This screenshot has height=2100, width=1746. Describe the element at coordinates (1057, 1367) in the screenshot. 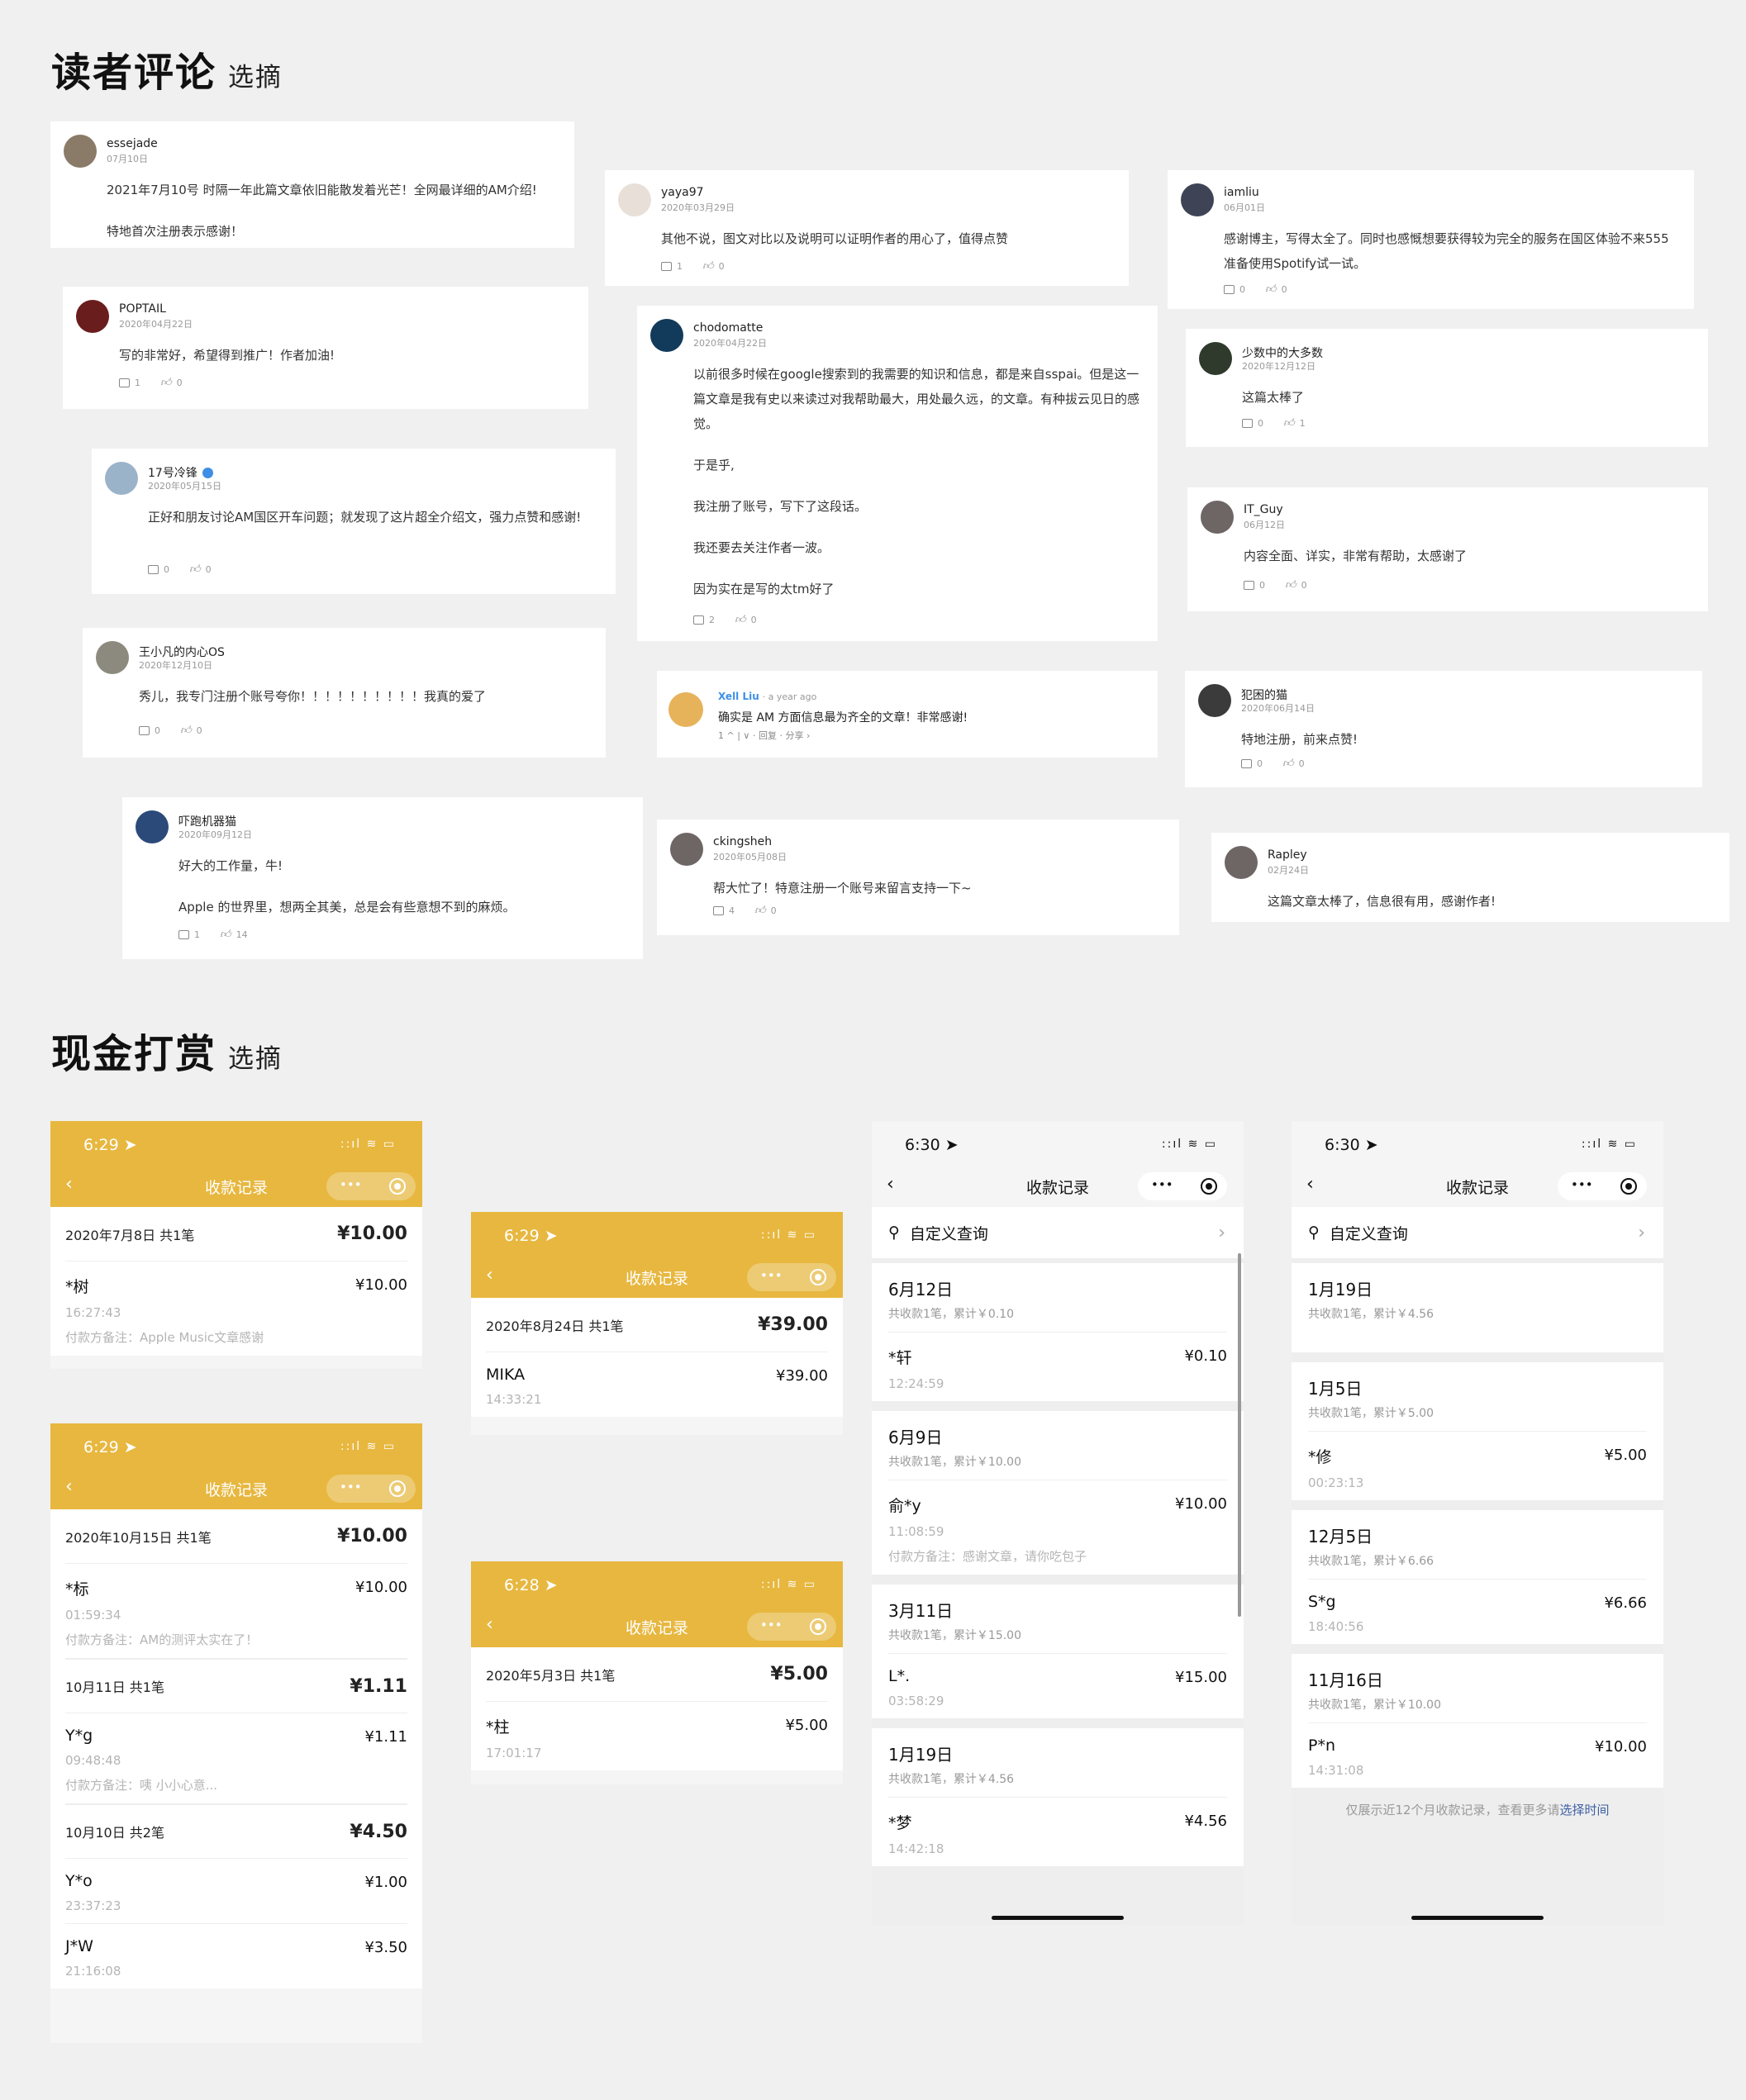

I see `record-row: *轩 ¥0.10 12:24:59` at that location.